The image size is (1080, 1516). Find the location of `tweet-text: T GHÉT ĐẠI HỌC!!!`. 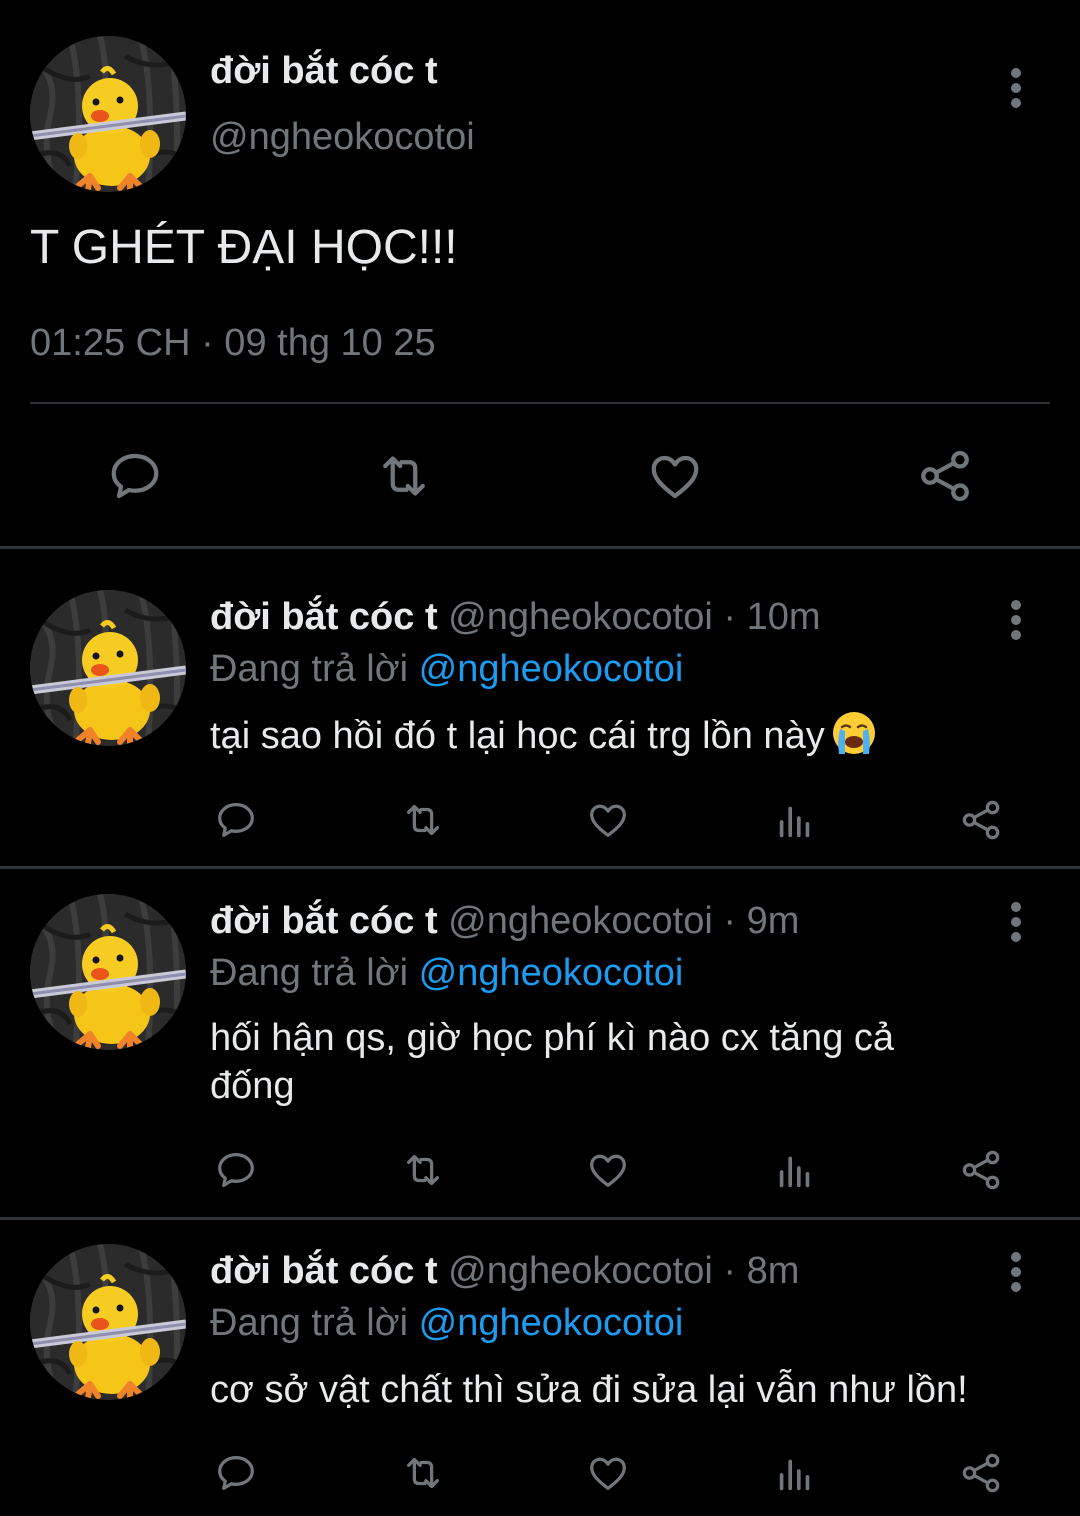

tweet-text: T GHÉT ĐẠI HỌC!!! is located at coordinates (244, 247).